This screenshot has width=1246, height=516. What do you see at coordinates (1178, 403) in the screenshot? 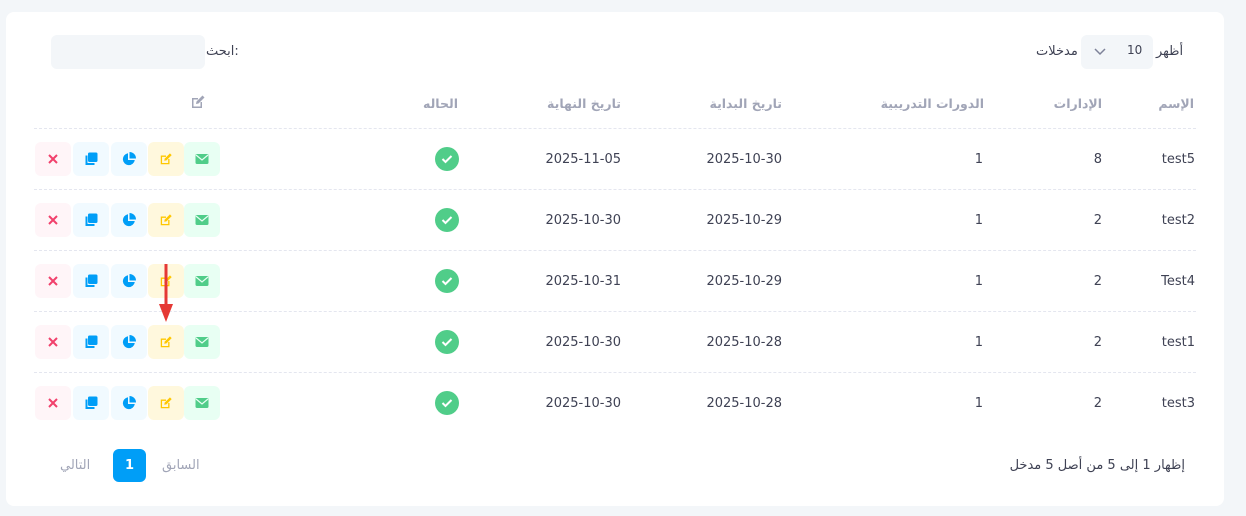
I see `cell-name: test3` at bounding box center [1178, 403].